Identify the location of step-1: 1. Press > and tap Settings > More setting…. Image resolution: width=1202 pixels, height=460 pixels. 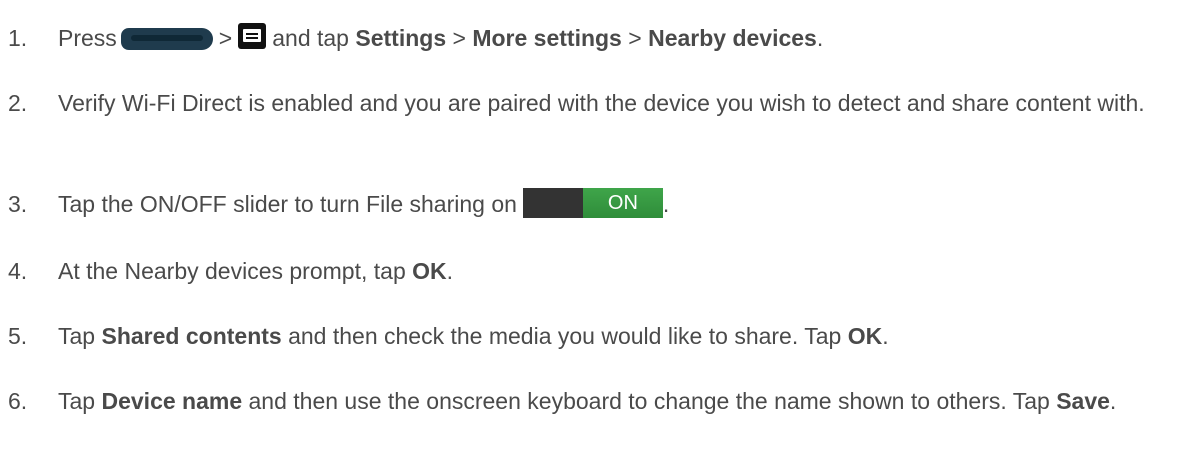
(601, 38).